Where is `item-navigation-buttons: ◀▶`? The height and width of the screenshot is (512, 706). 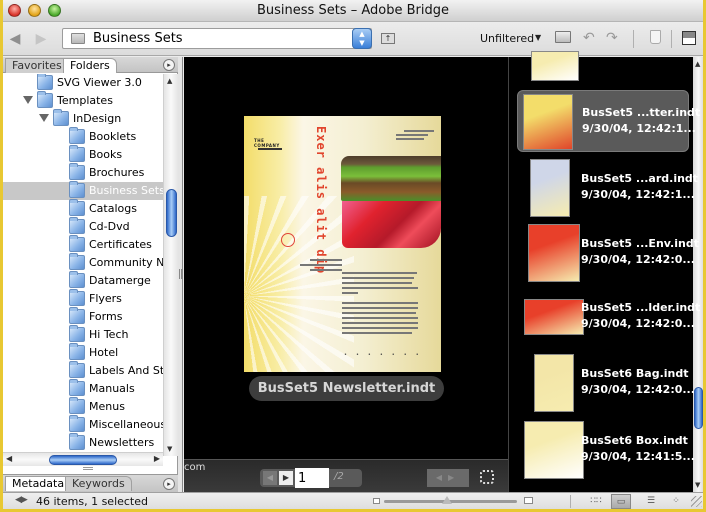
item-navigation-buttons: ◀▶ is located at coordinates (448, 478).